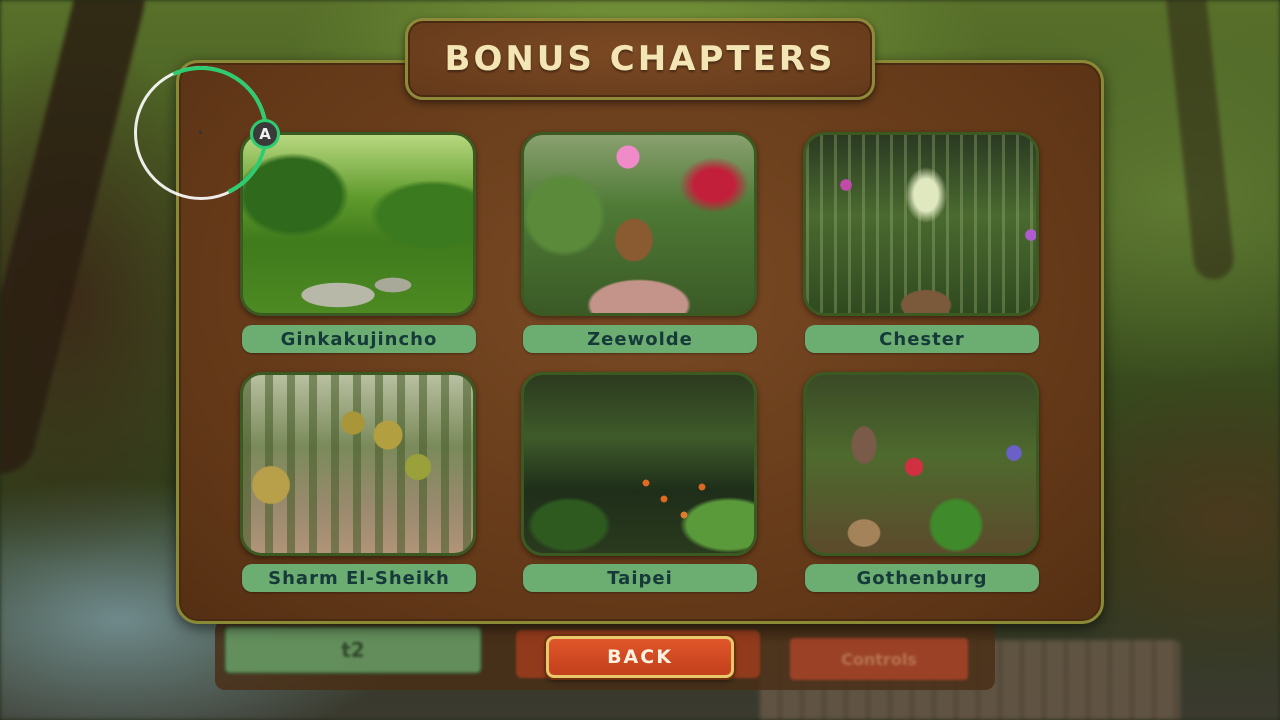 The width and height of the screenshot is (1280, 720). Describe the element at coordinates (200, 132) in the screenshot. I see `cursor-center-dot` at that location.